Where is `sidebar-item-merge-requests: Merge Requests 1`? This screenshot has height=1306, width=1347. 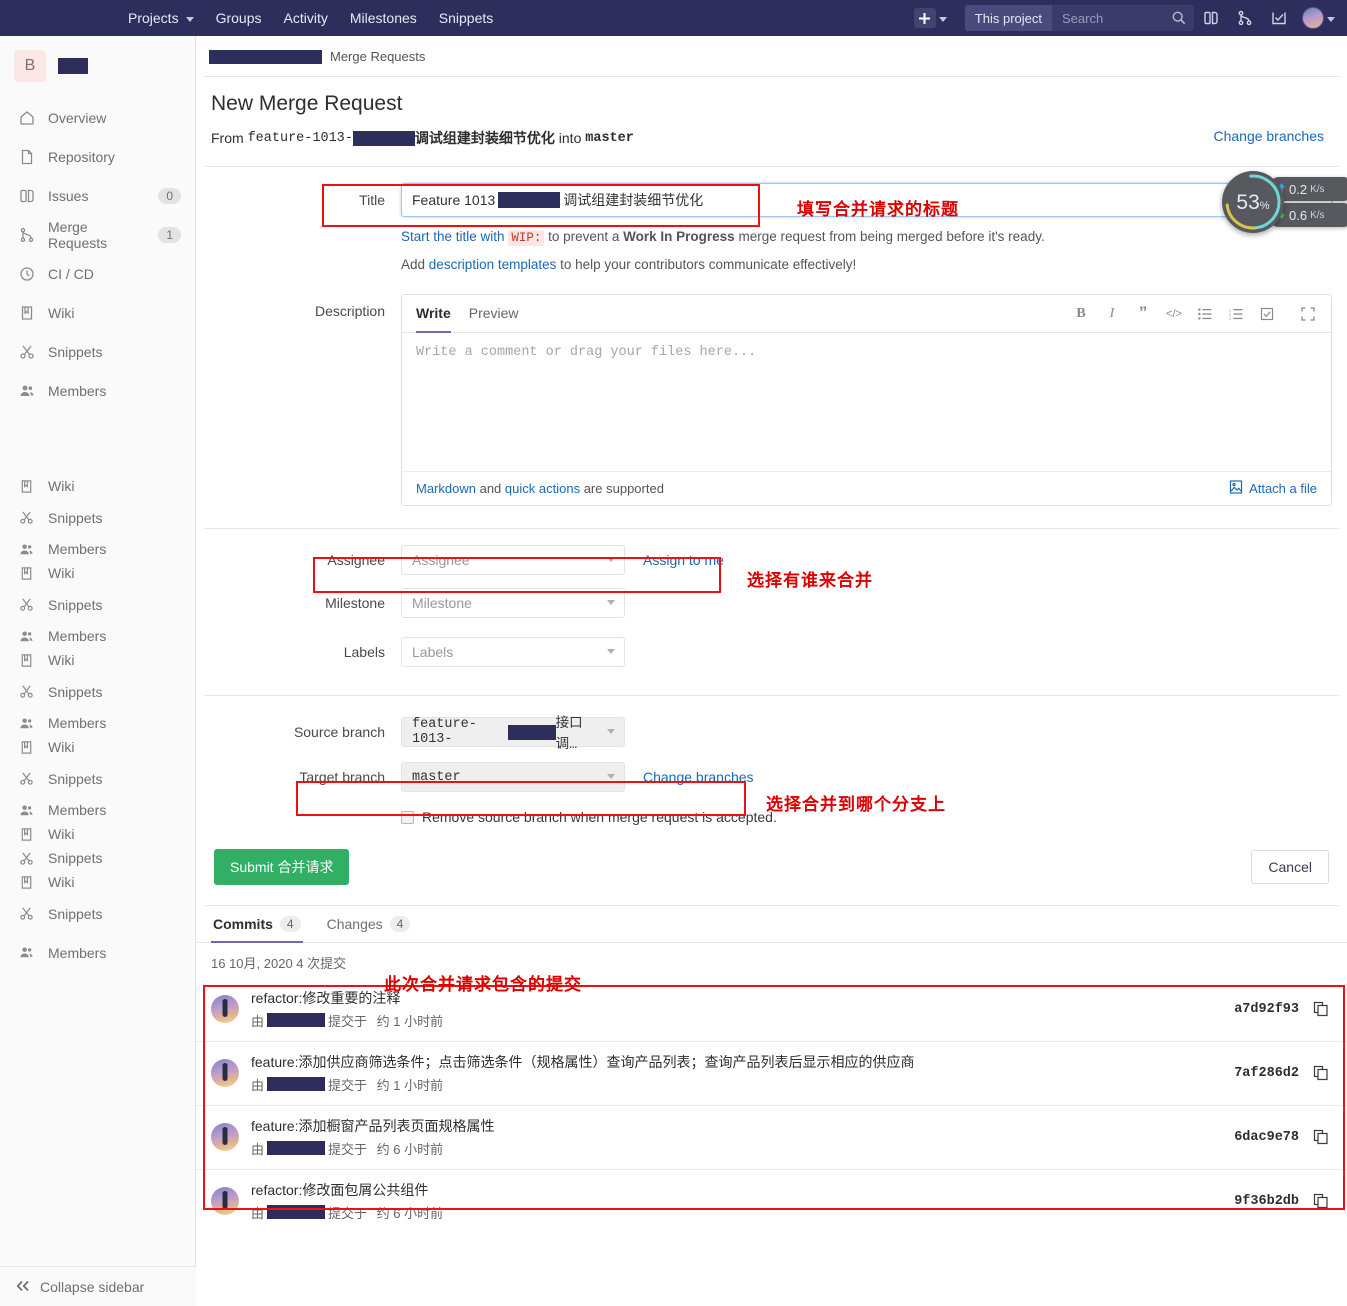 sidebar-item-merge-requests: Merge Requests 1 is located at coordinates (97, 234).